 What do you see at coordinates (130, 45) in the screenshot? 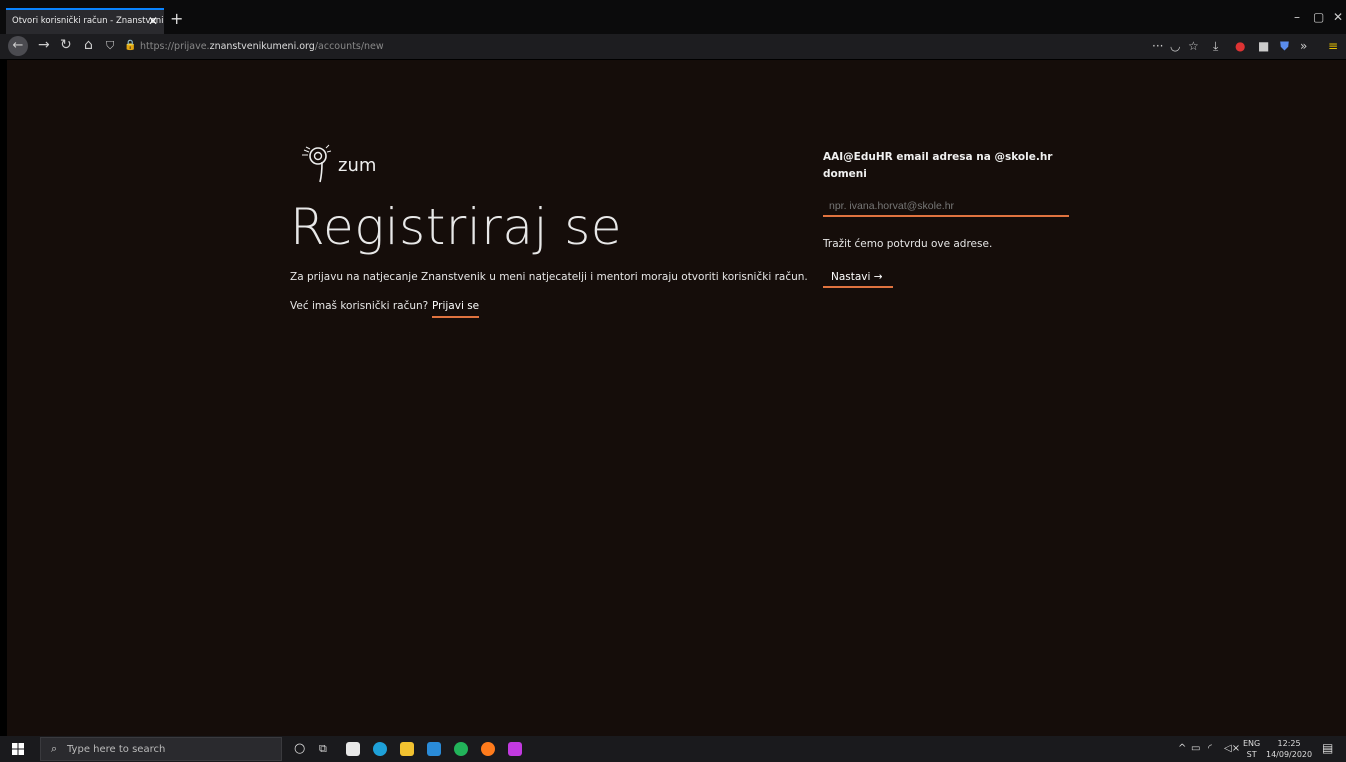
I see `lock-icon: 🔒` at bounding box center [130, 45].